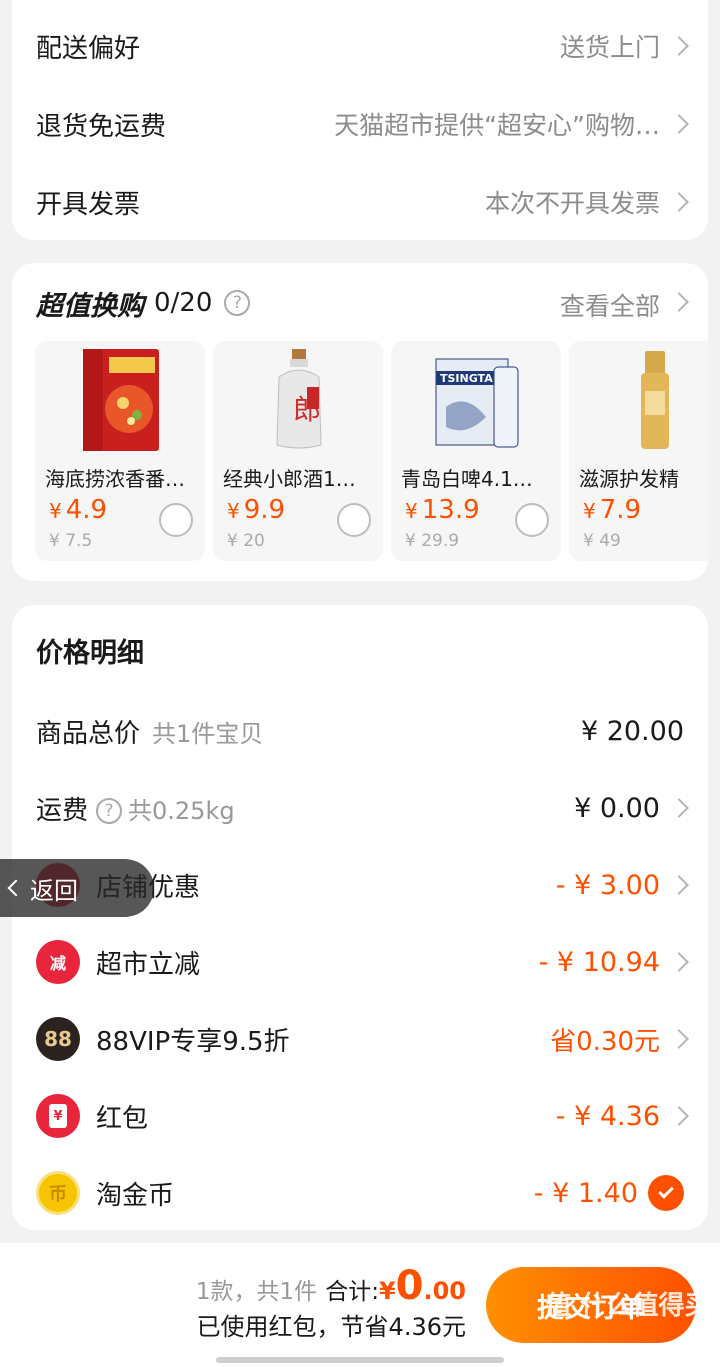 The height and width of the screenshot is (1367, 720). What do you see at coordinates (71, 541) in the screenshot?
I see `product-original-price: ¥ 7.5` at bounding box center [71, 541].